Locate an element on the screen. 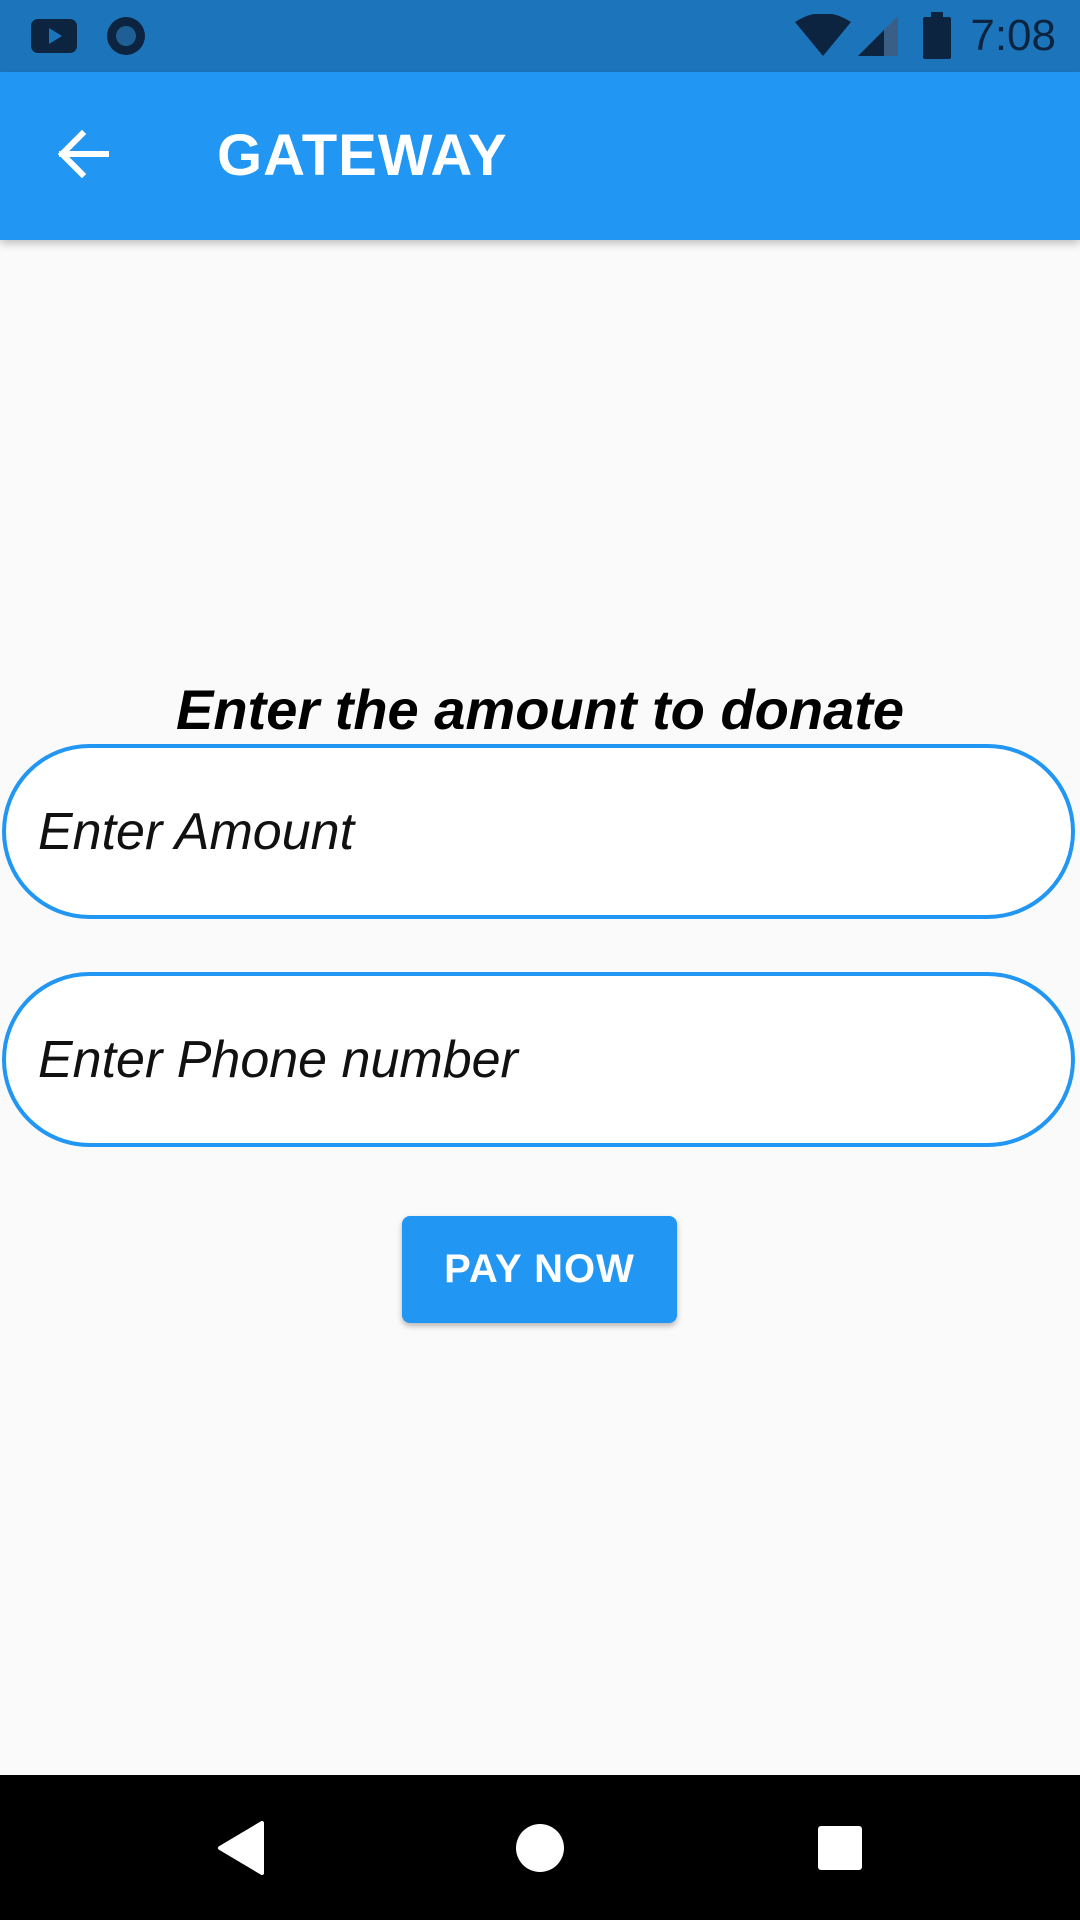  app-bar: GATEWAY is located at coordinates (540, 156).